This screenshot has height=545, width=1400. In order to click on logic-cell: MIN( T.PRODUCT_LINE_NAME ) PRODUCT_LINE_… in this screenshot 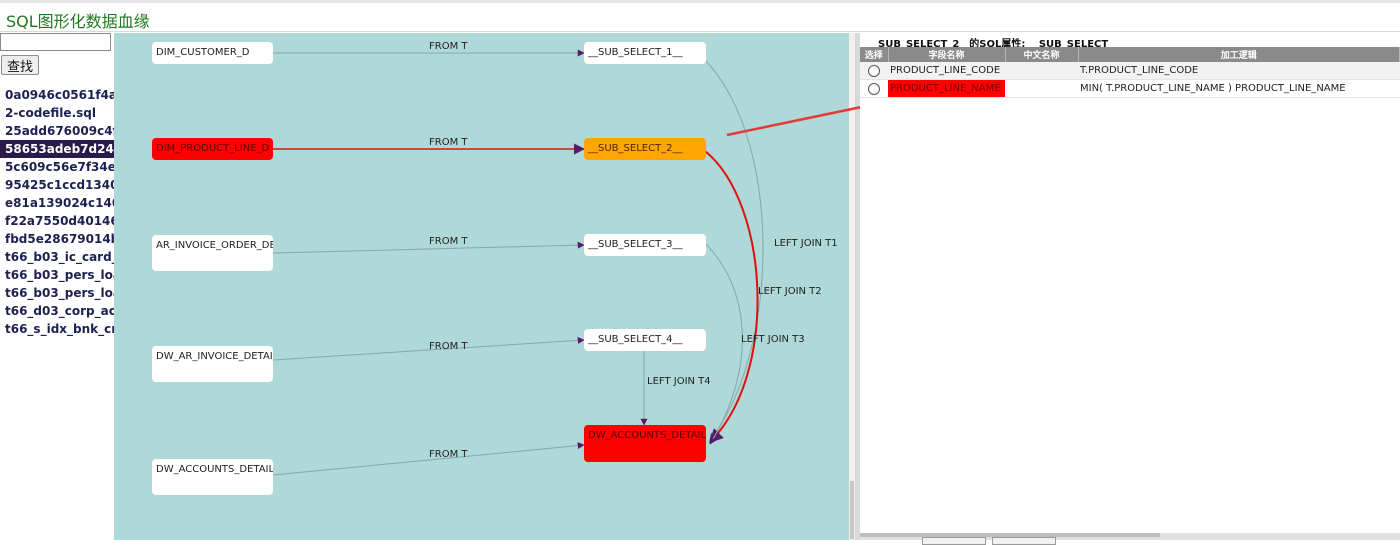, I will do `click(1239, 88)`.